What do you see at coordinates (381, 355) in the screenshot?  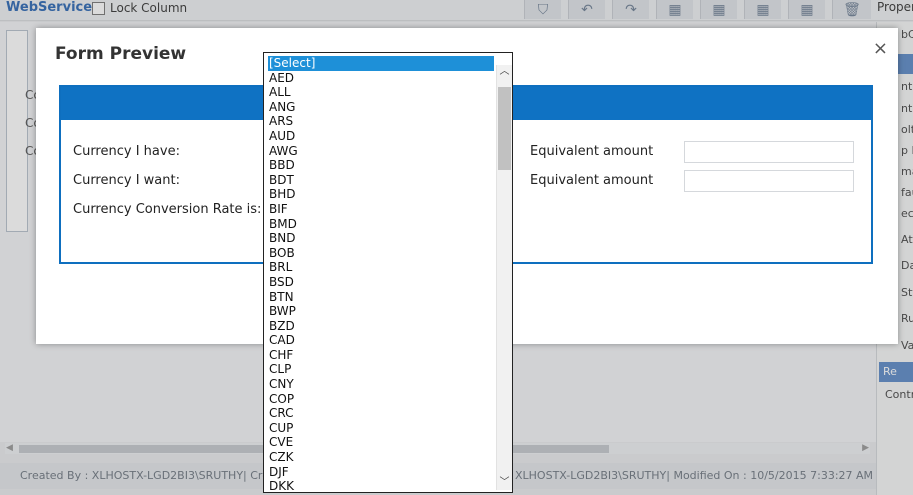 I see `currency-option: CHF` at bounding box center [381, 355].